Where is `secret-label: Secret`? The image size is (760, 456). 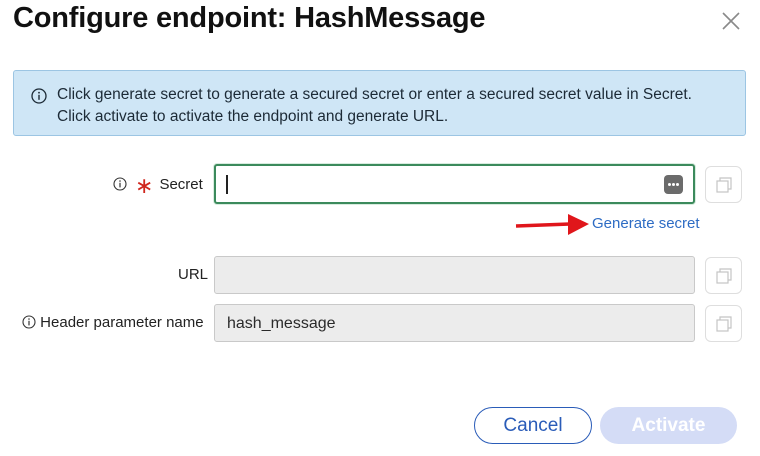
secret-label: Secret is located at coordinates (181, 184).